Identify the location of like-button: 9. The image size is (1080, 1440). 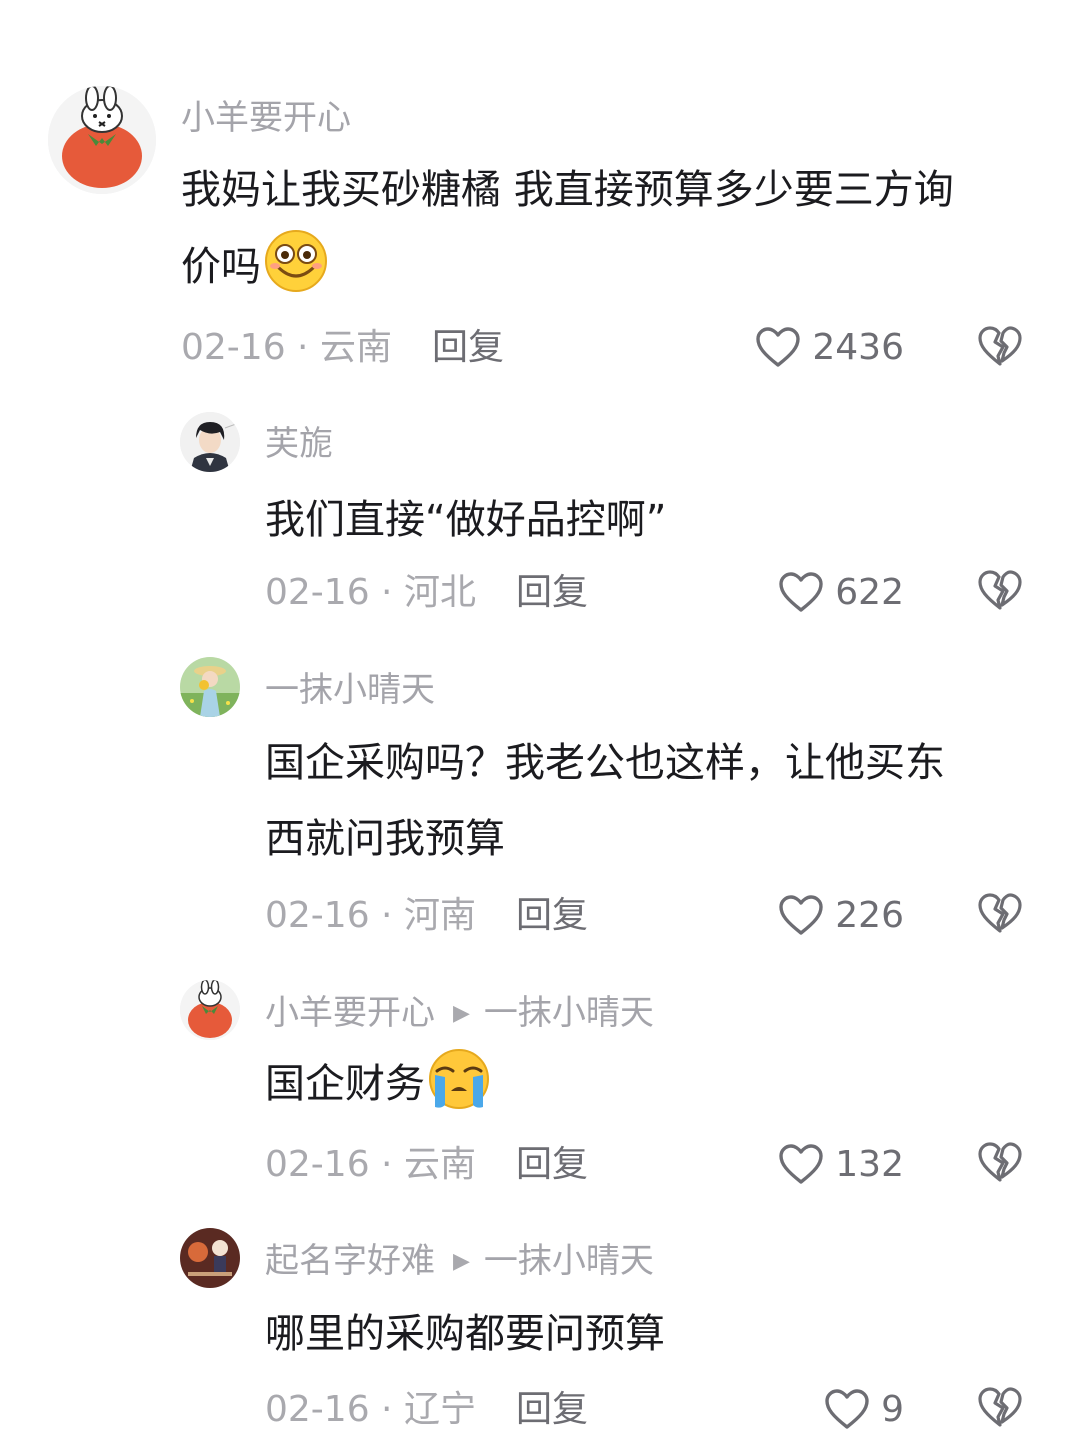
(863, 1410).